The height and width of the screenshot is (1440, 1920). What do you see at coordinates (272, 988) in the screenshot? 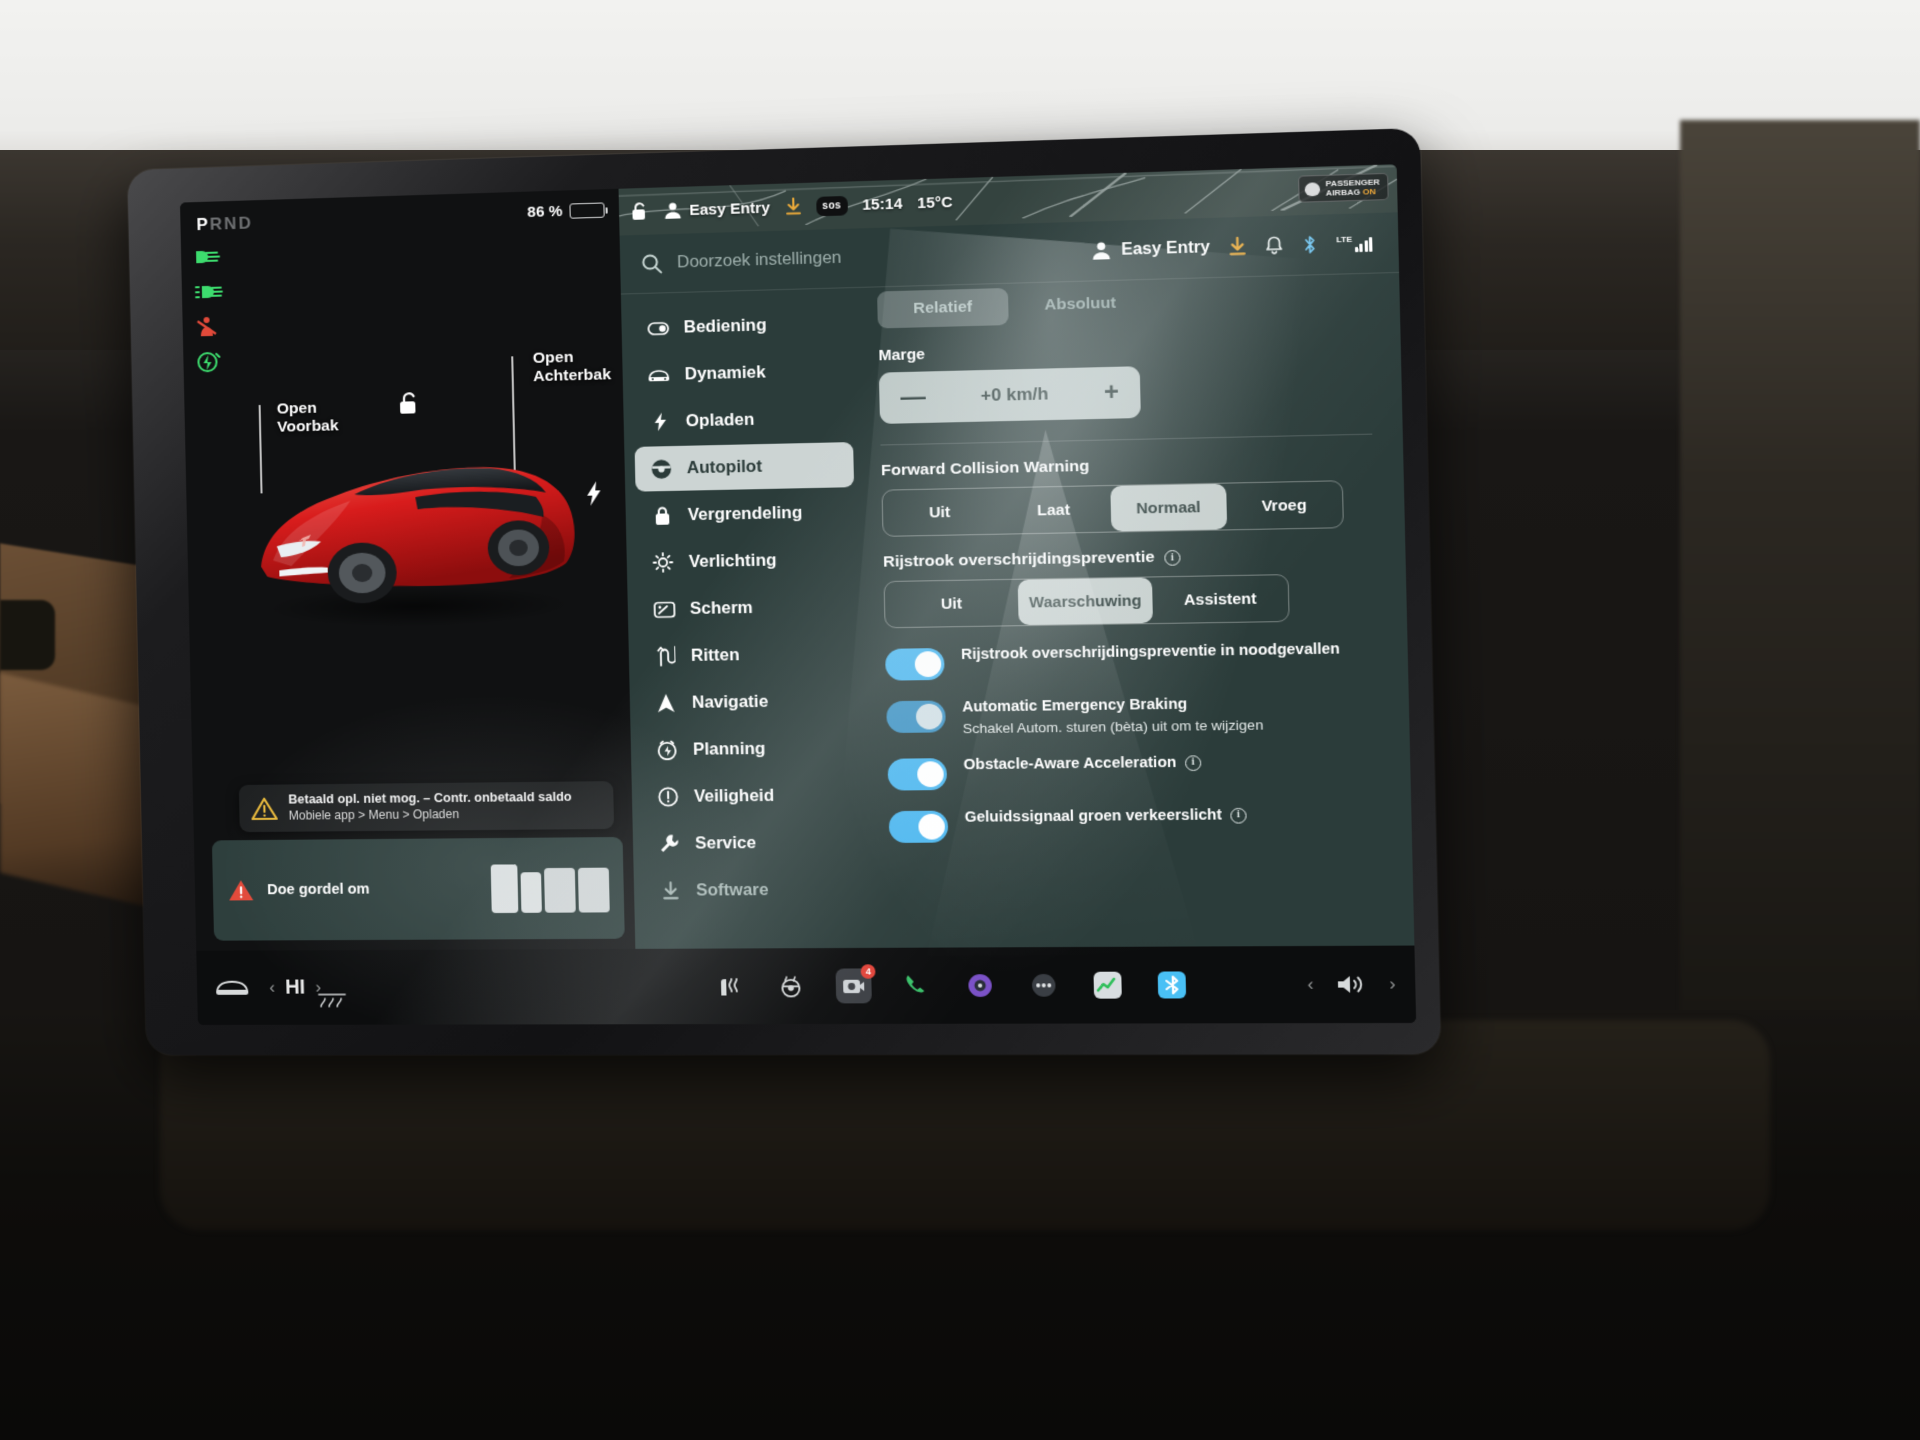
I see `fan-decrease-button: ‹` at bounding box center [272, 988].